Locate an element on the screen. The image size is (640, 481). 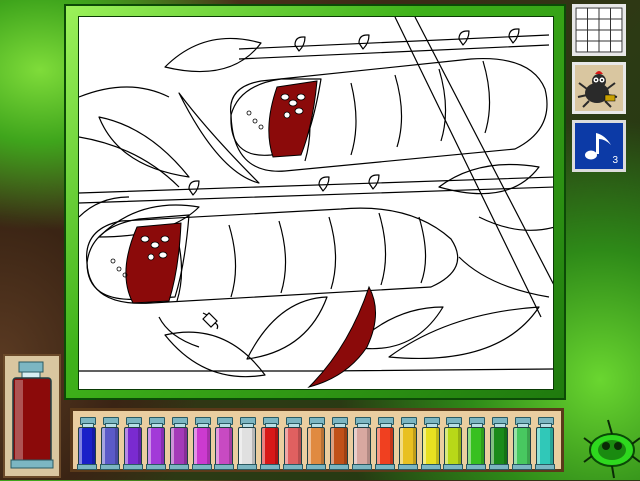
grid-icon is located at coordinates (599, 30).